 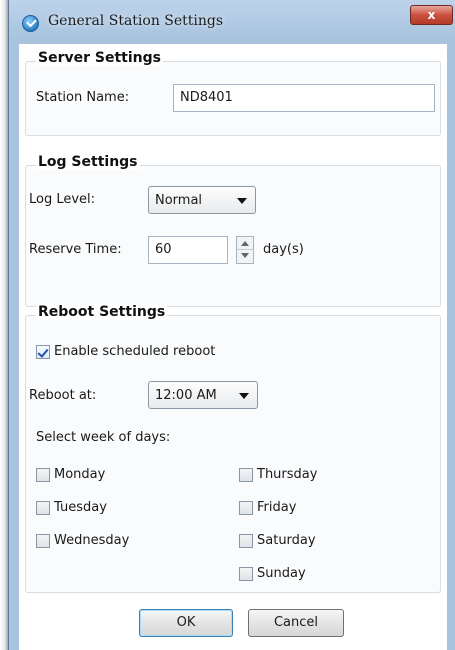 What do you see at coordinates (186, 623) in the screenshot?
I see `ok-button: OK` at bounding box center [186, 623].